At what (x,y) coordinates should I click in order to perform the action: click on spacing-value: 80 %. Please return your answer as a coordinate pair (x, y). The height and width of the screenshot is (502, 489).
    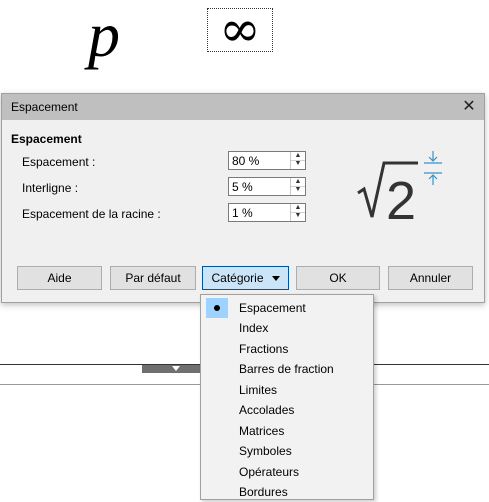
    Looking at the image, I should click on (245, 161).